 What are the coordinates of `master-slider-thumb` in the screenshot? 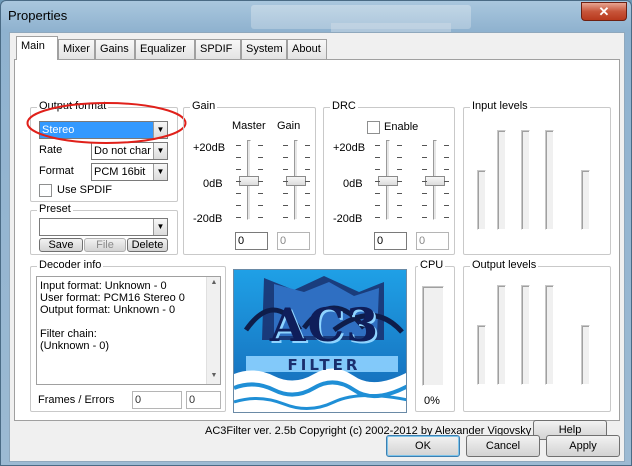 It's located at (249, 181).